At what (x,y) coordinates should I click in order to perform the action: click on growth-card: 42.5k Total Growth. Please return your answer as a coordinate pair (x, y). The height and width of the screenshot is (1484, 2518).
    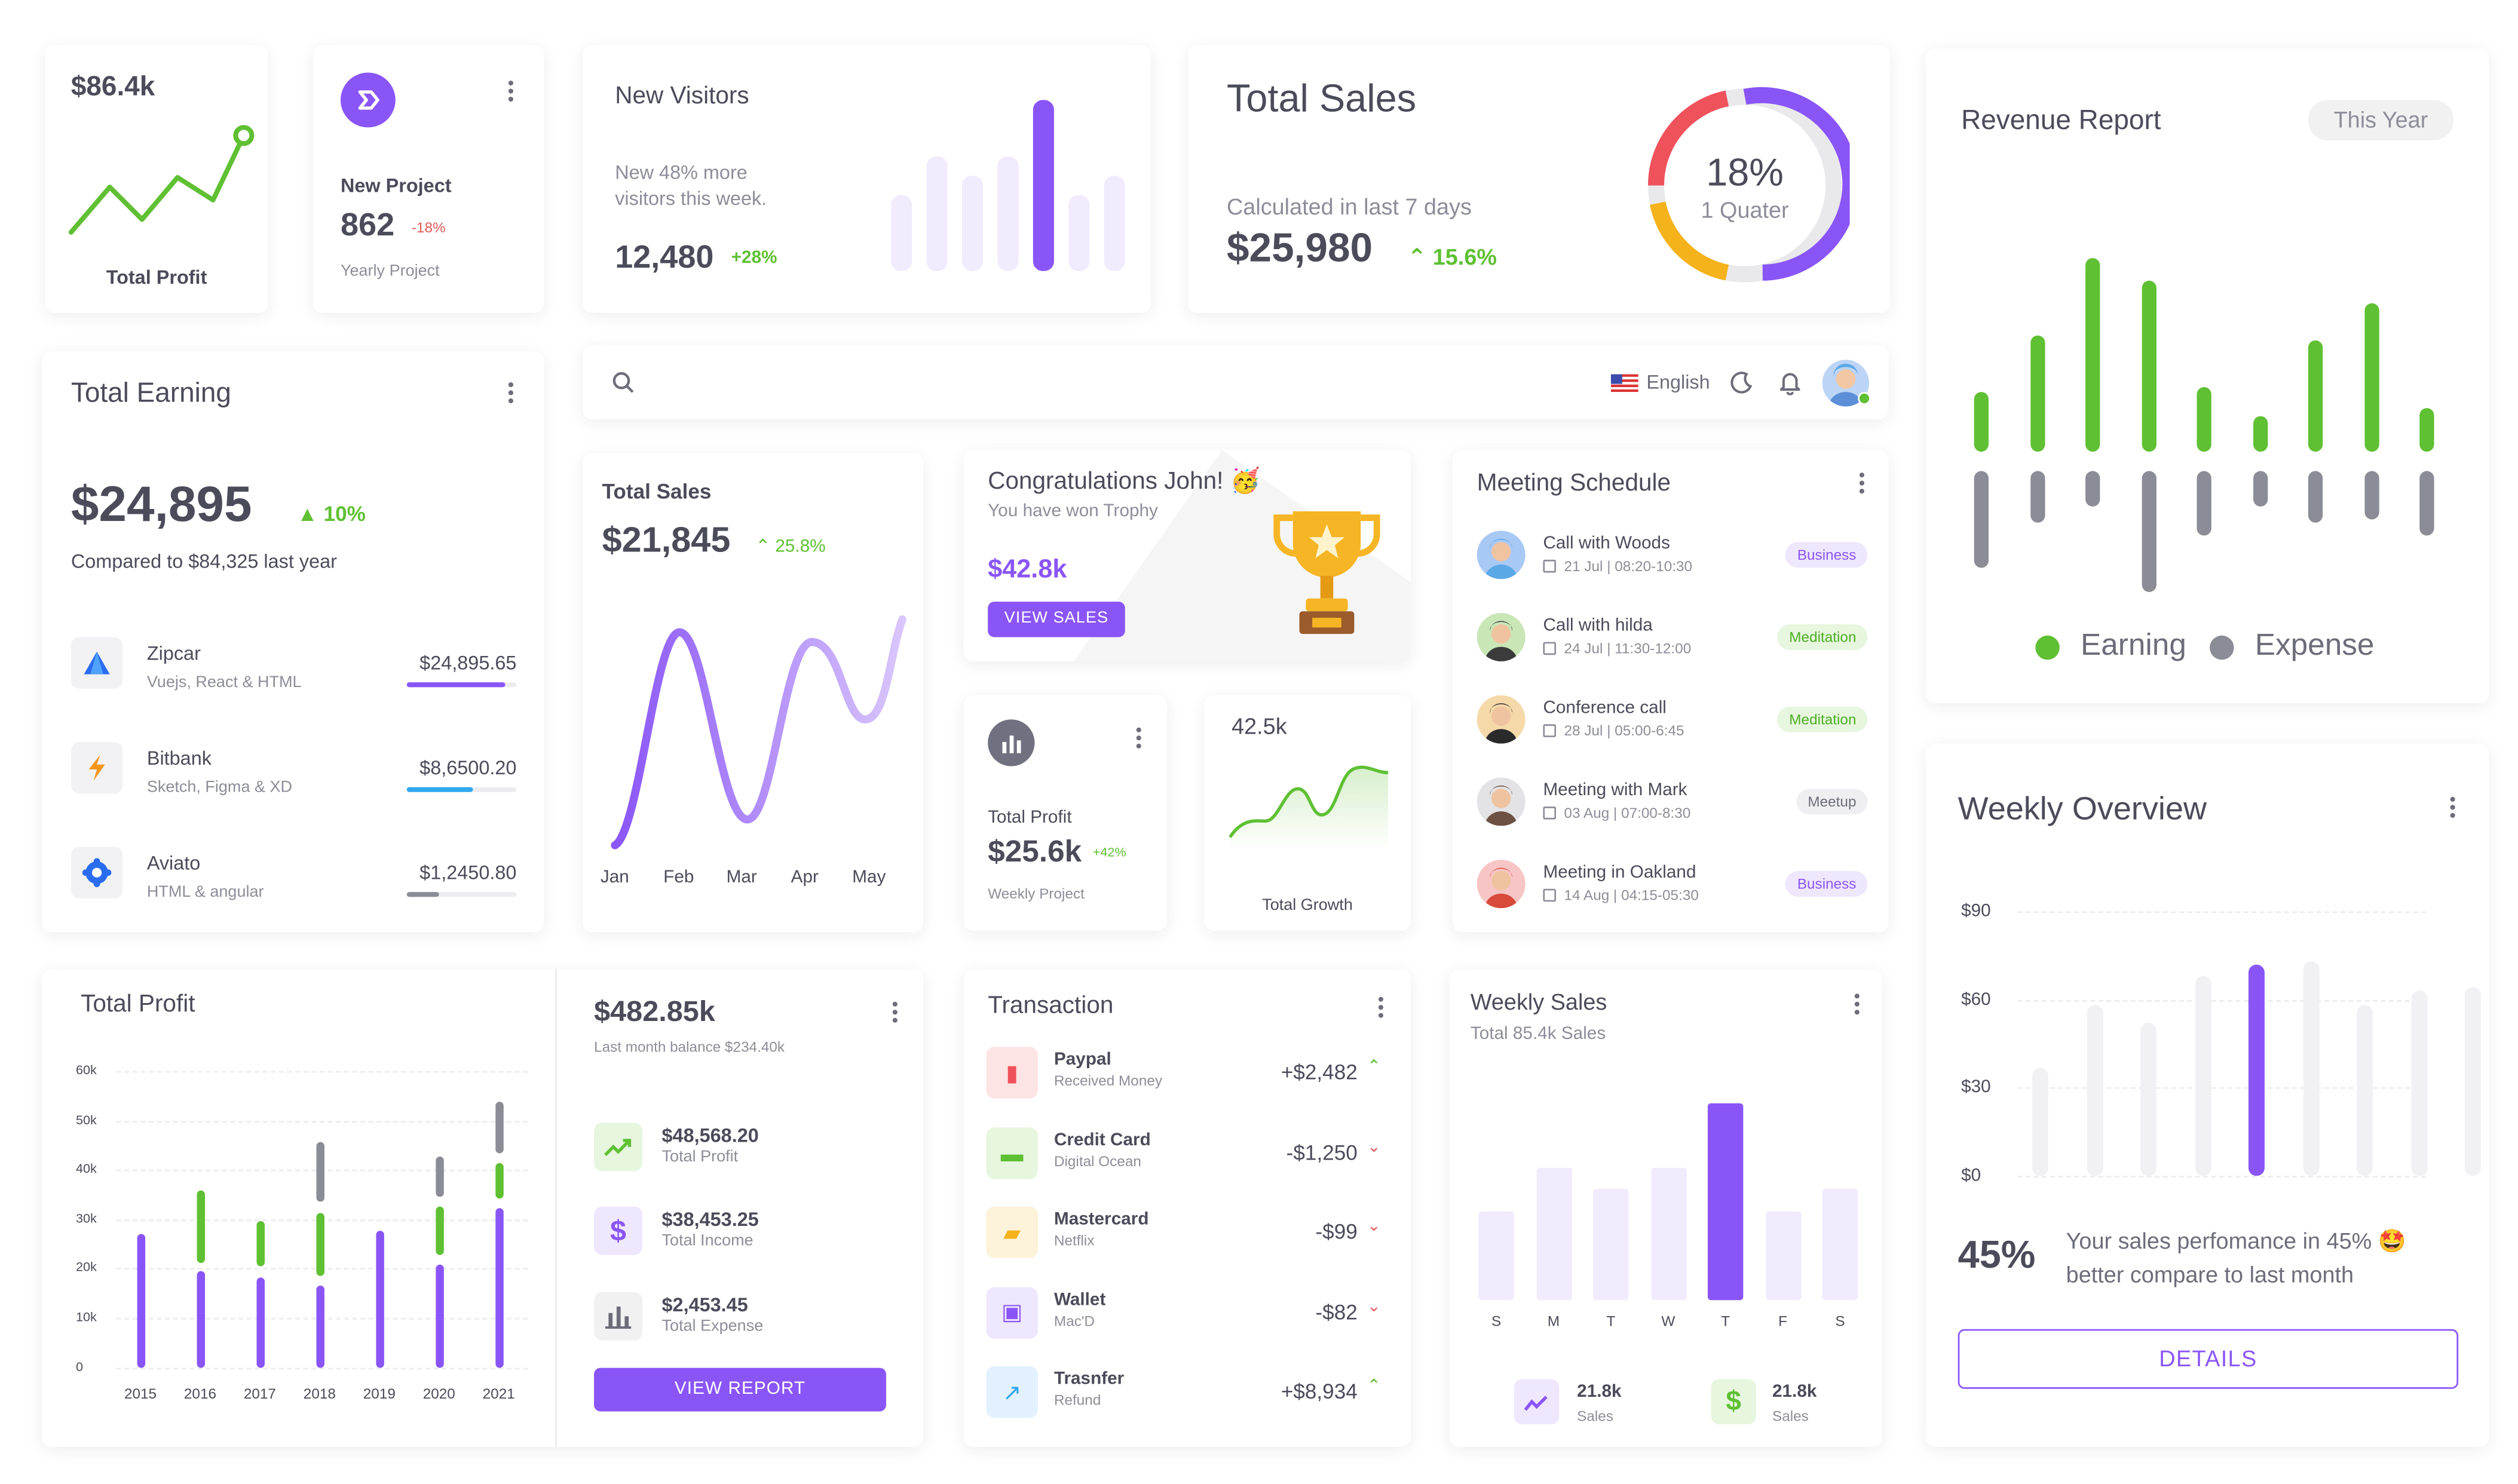
    Looking at the image, I should click on (1307, 813).